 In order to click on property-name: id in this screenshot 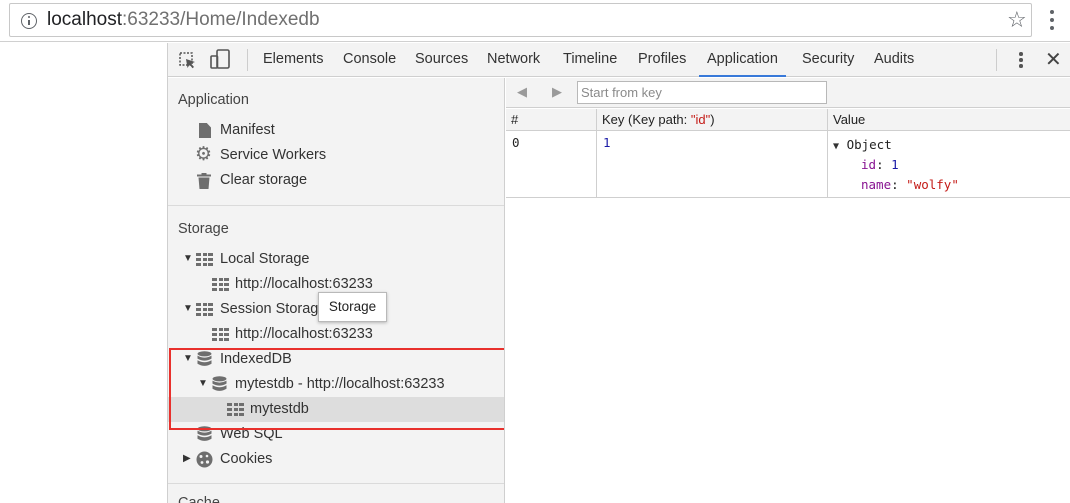, I will do `click(869, 164)`.